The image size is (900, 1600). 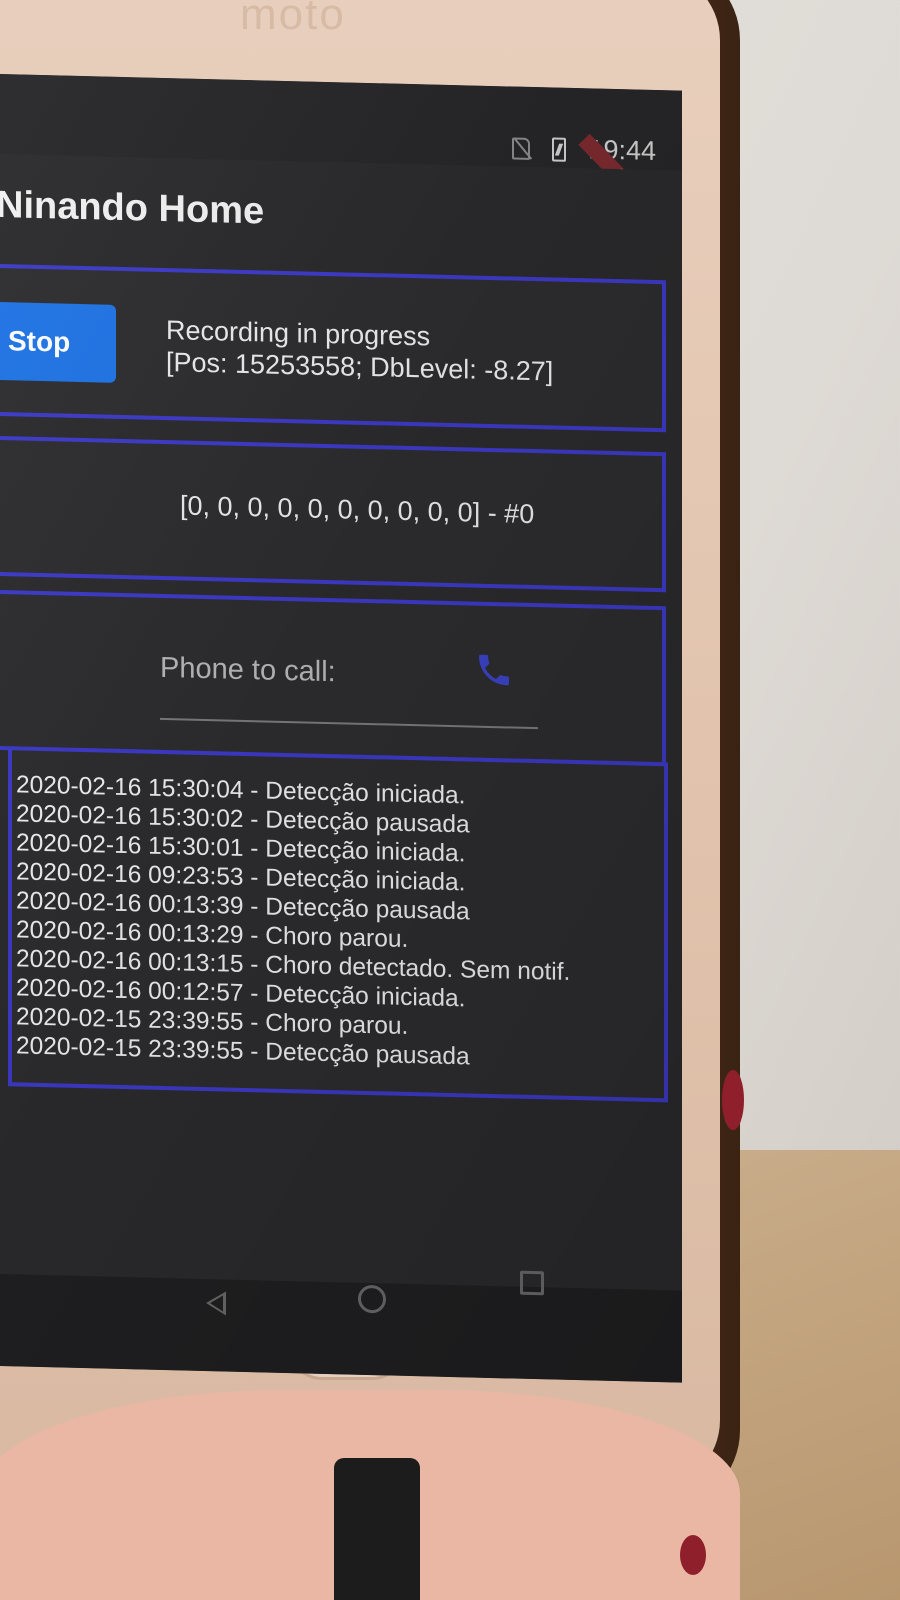 I want to click on app-title: Ninando Home, so click(x=132, y=208).